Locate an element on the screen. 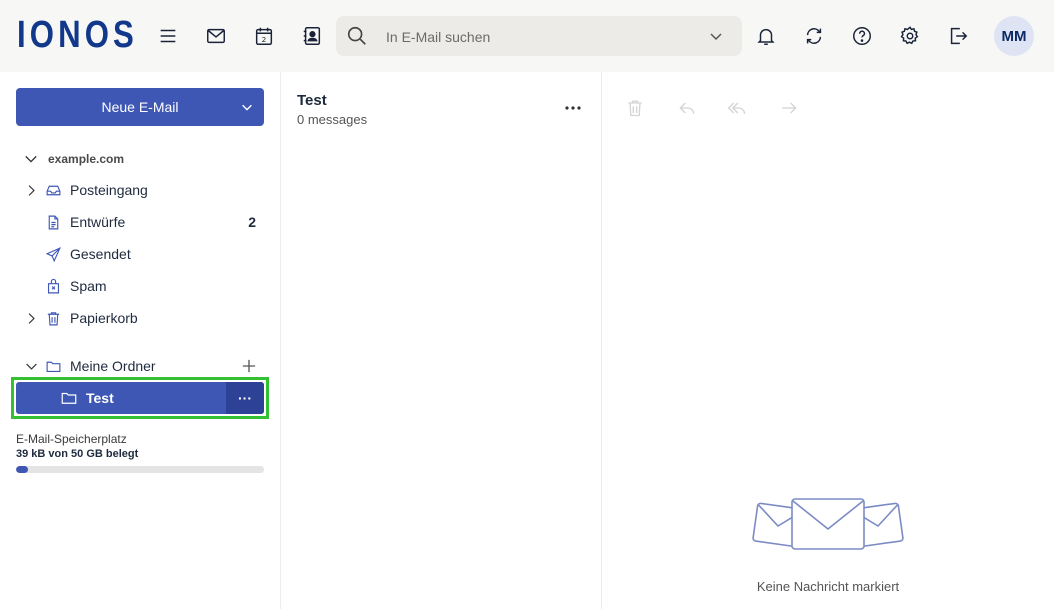 Image resolution: width=1054 pixels, height=609 pixels. storage-progress-fill is located at coordinates (22, 469).